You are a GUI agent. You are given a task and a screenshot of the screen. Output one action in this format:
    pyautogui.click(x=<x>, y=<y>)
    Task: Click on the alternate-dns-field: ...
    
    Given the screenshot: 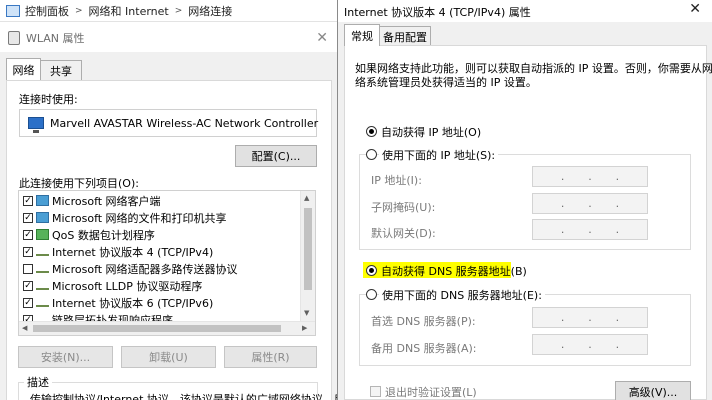 What is the action you would take?
    pyautogui.click(x=590, y=344)
    